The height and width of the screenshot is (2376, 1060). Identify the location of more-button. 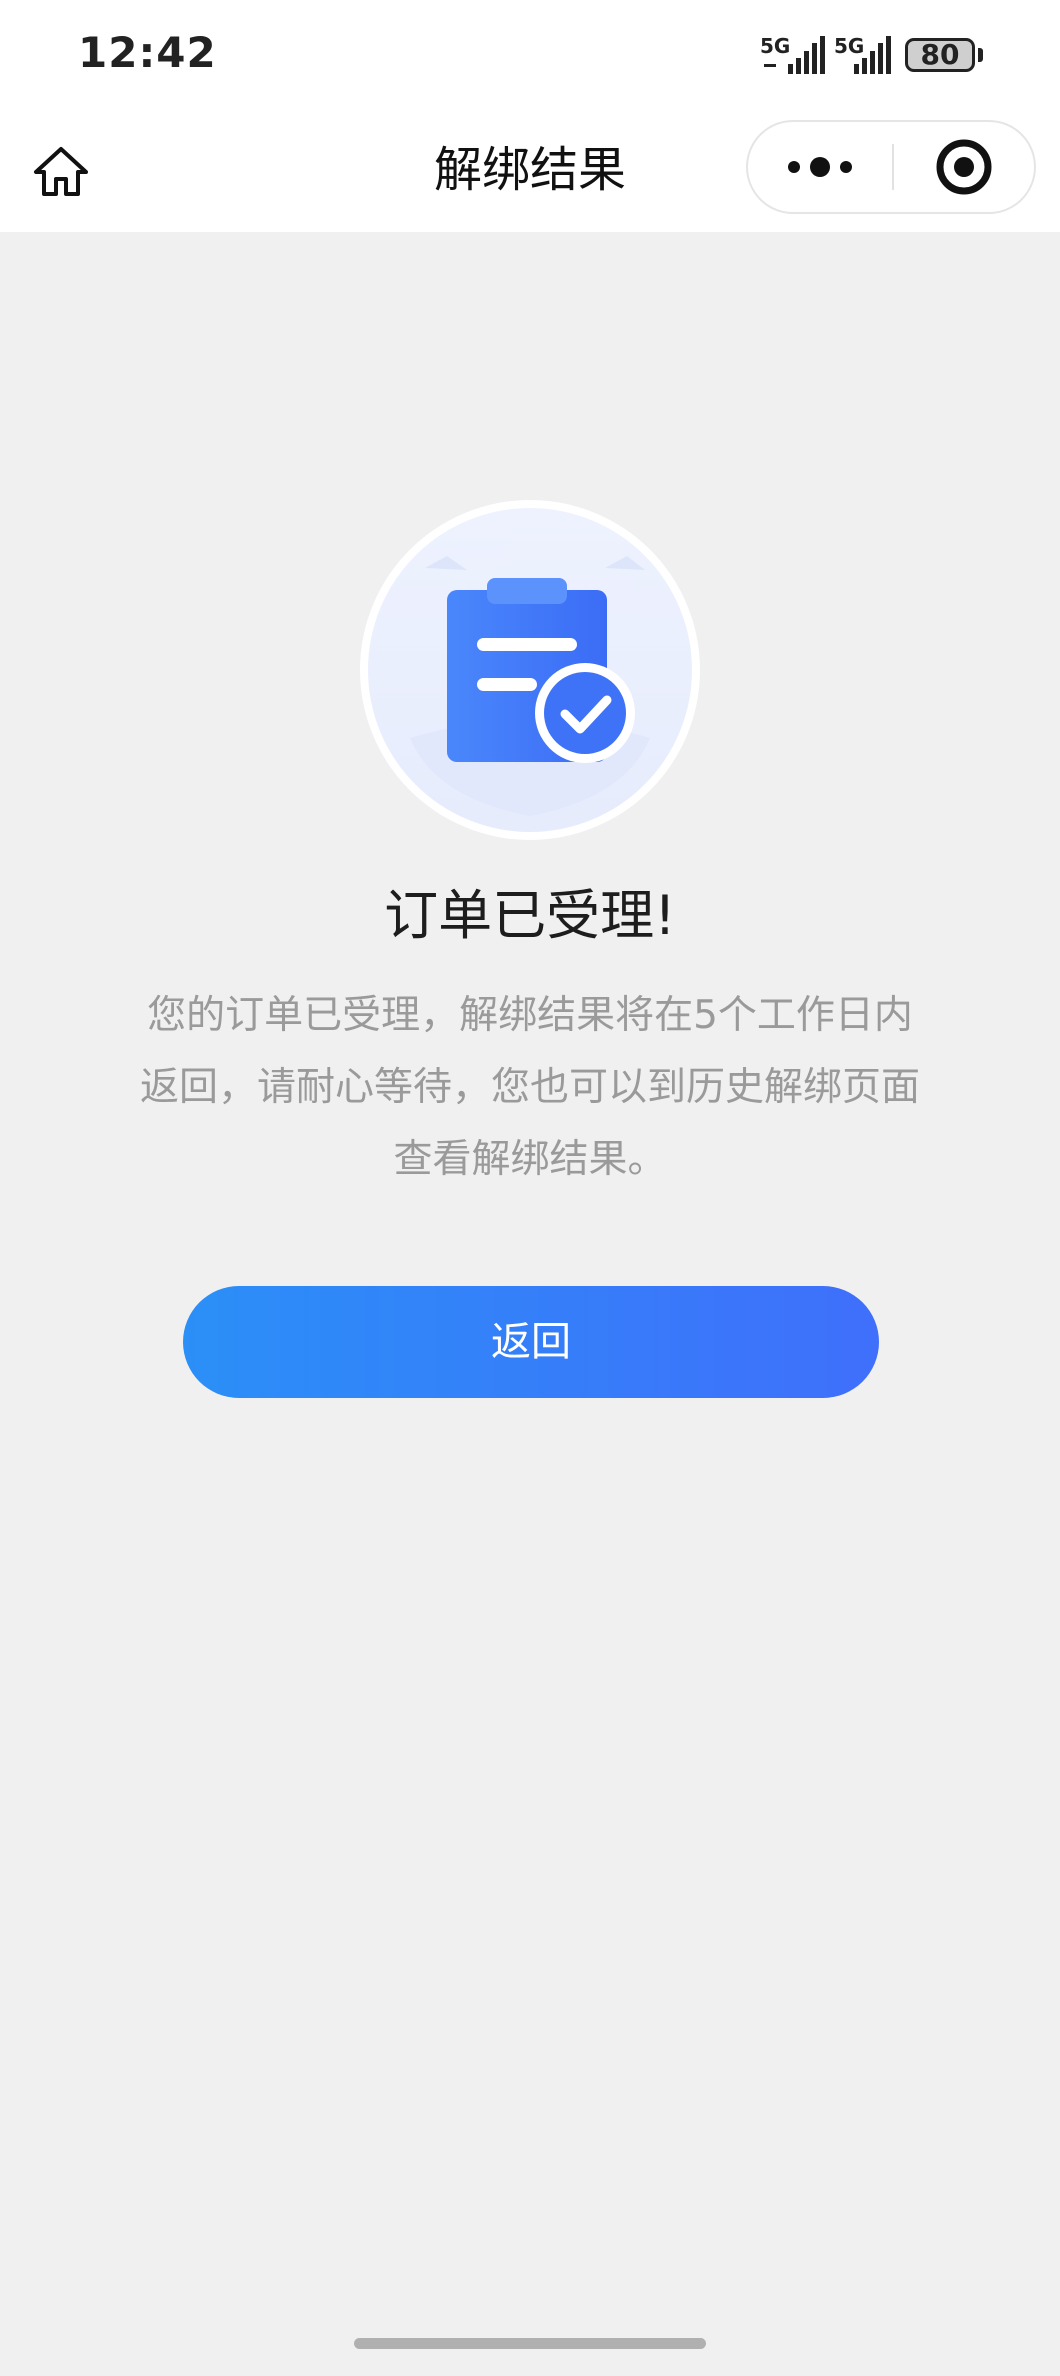
(820, 167).